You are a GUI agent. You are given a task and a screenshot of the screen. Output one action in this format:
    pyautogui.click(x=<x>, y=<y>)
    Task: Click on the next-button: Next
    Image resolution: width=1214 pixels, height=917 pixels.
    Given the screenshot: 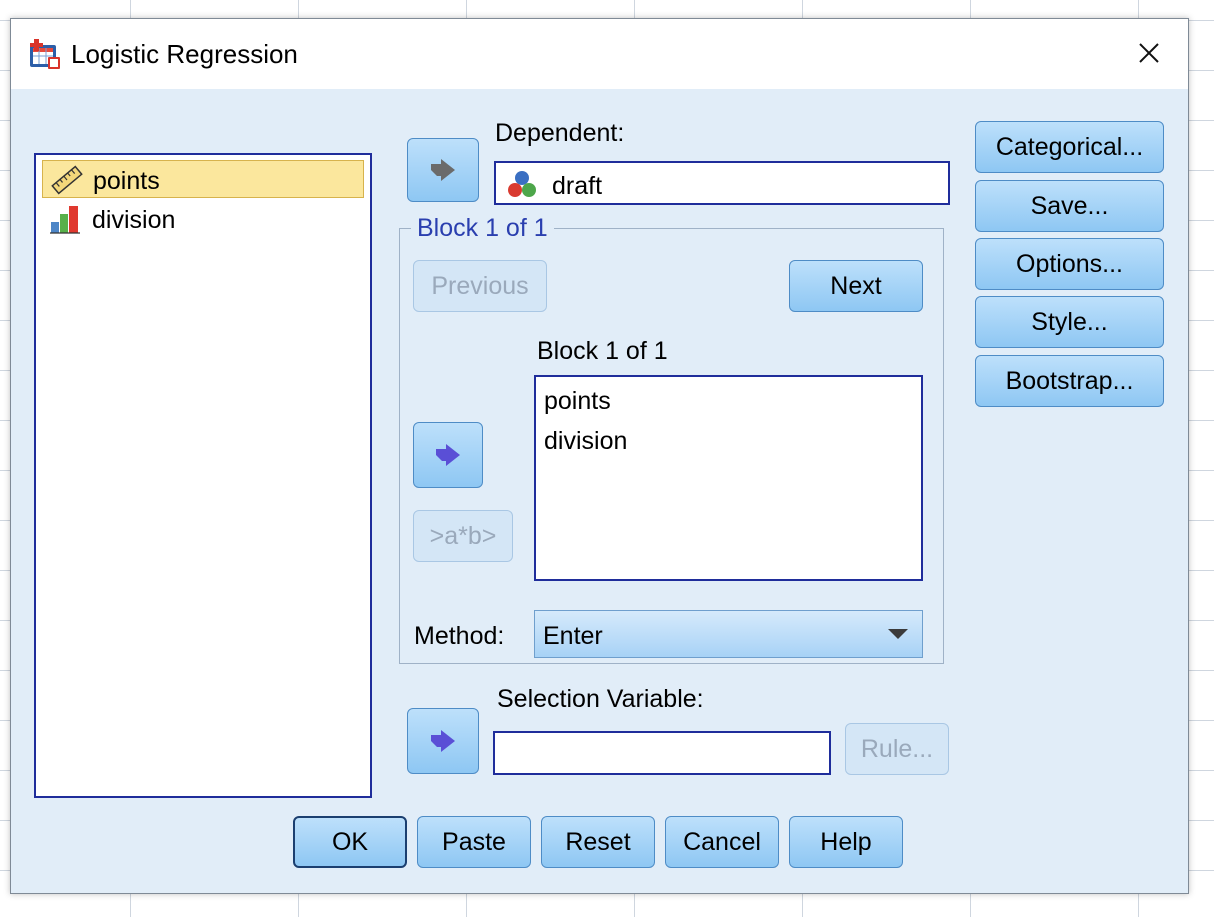 What is the action you would take?
    pyautogui.click(x=856, y=286)
    